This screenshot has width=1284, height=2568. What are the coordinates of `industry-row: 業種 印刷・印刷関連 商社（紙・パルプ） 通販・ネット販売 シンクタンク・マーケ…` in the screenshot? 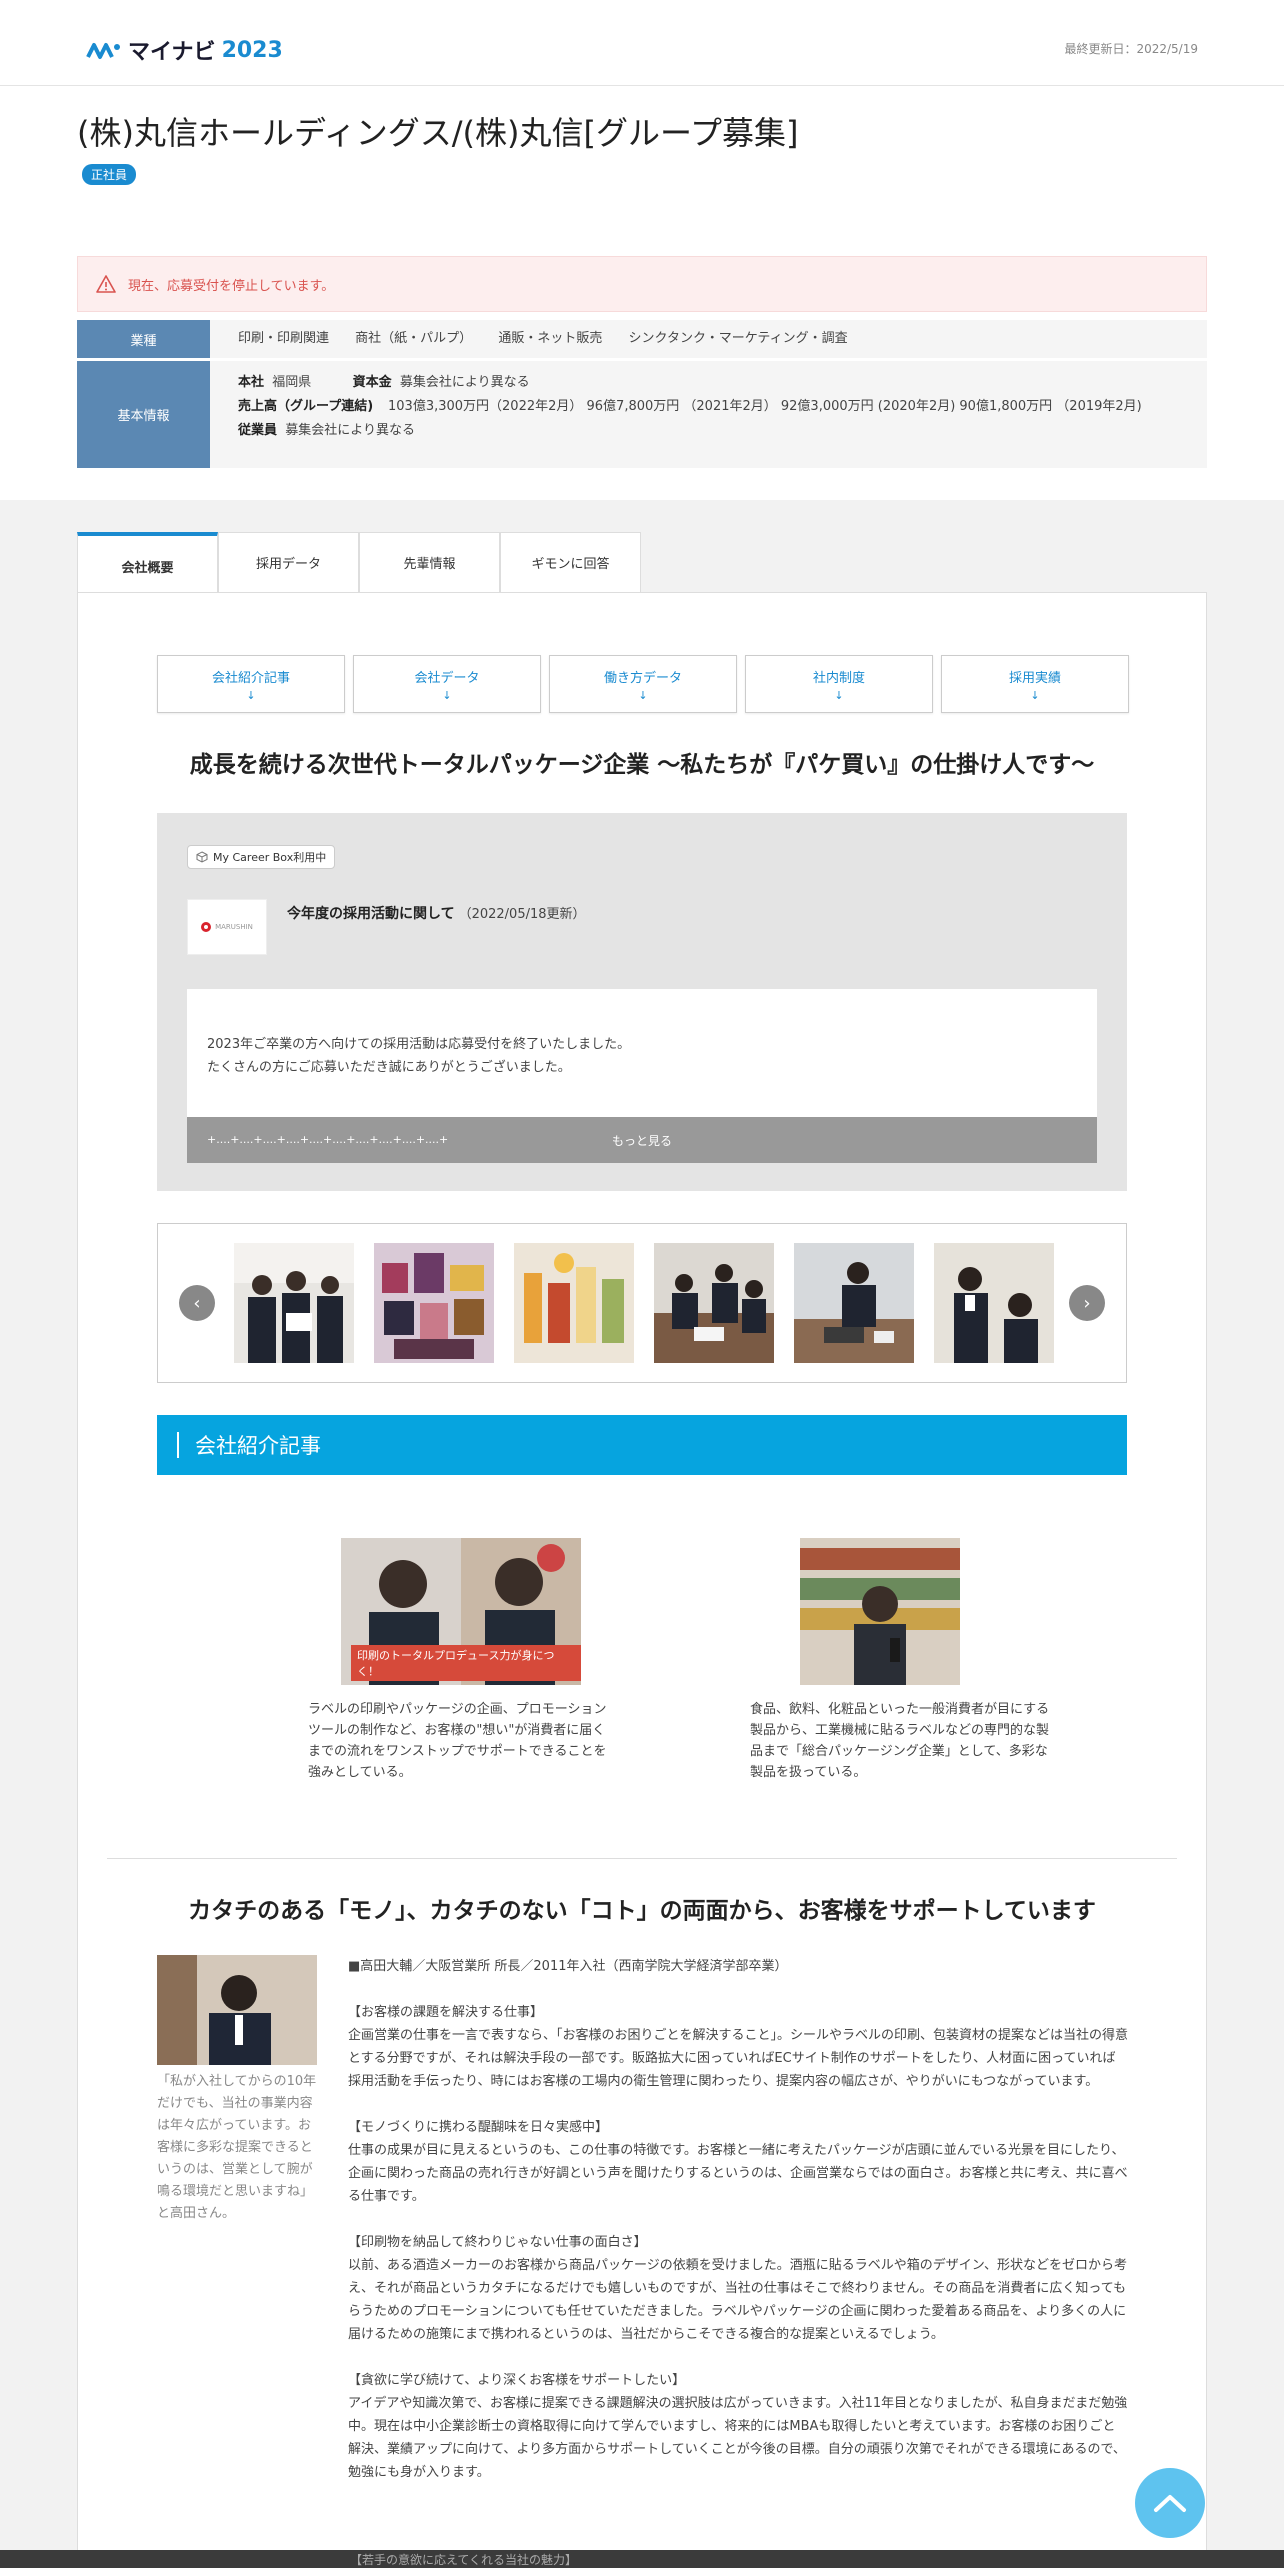 It's located at (642, 339).